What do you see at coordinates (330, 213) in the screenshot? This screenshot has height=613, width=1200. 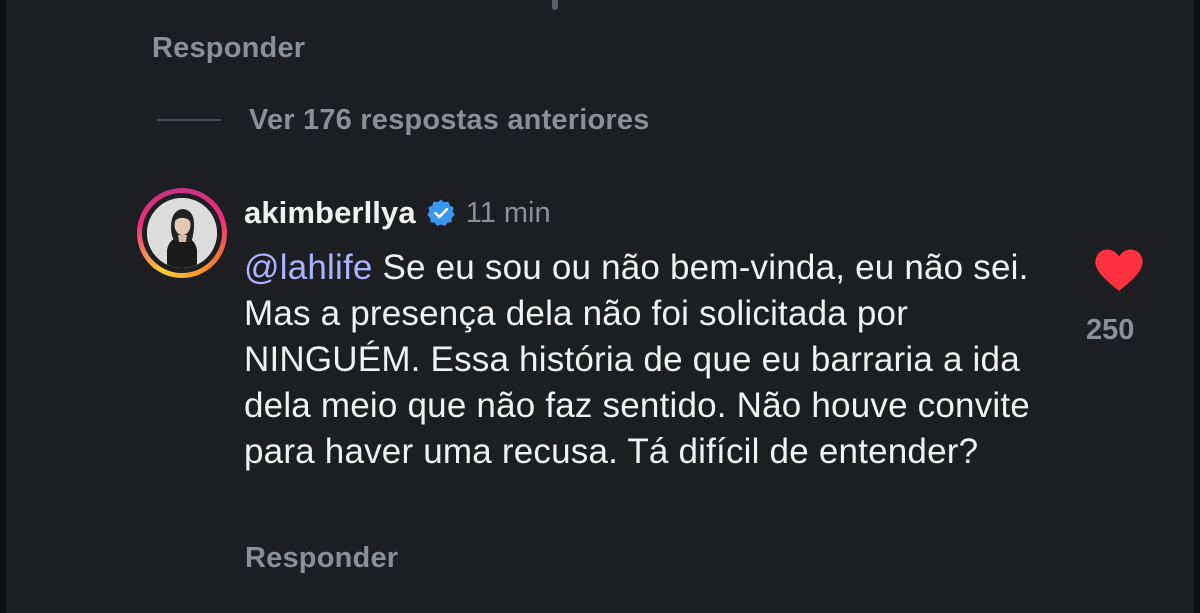 I see `username: akimberllya` at bounding box center [330, 213].